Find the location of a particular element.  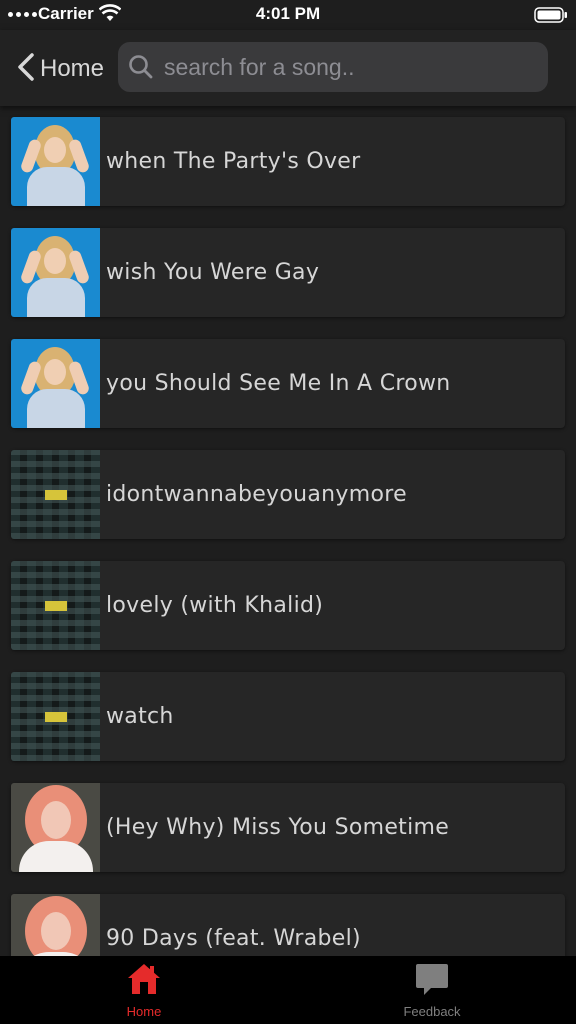

song-title: (Hey Why) Miss You Sometime is located at coordinates (278, 827).